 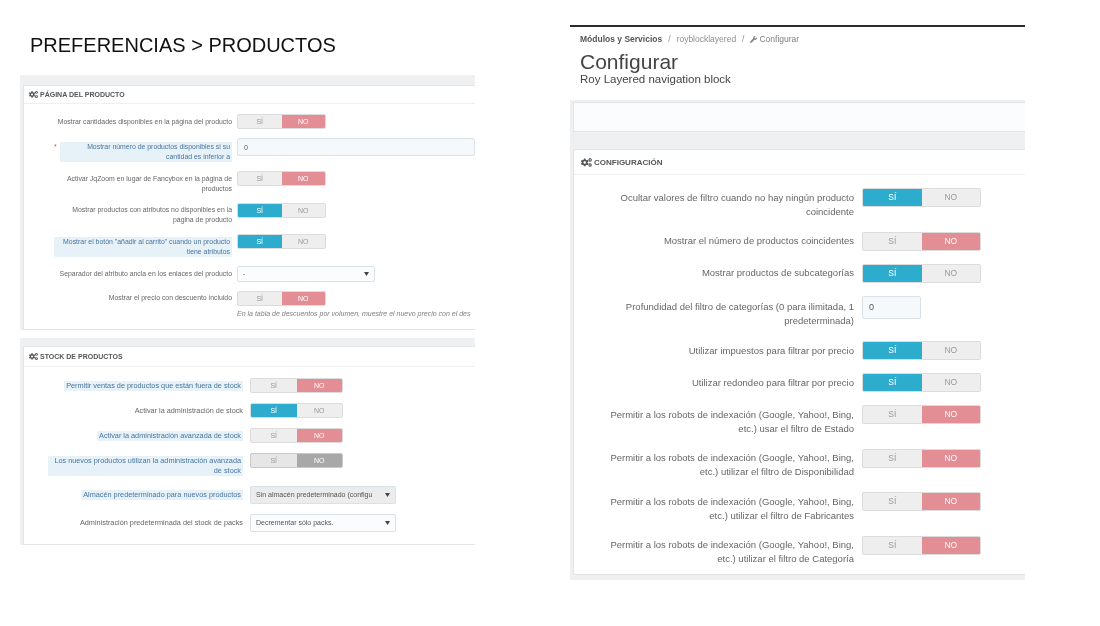 What do you see at coordinates (731, 421) in the screenshot?
I see `field-label: Permitir a los robots de indexación (Google, Yahoo!, Bing, etc.) usar el filtro de Estado` at bounding box center [731, 421].